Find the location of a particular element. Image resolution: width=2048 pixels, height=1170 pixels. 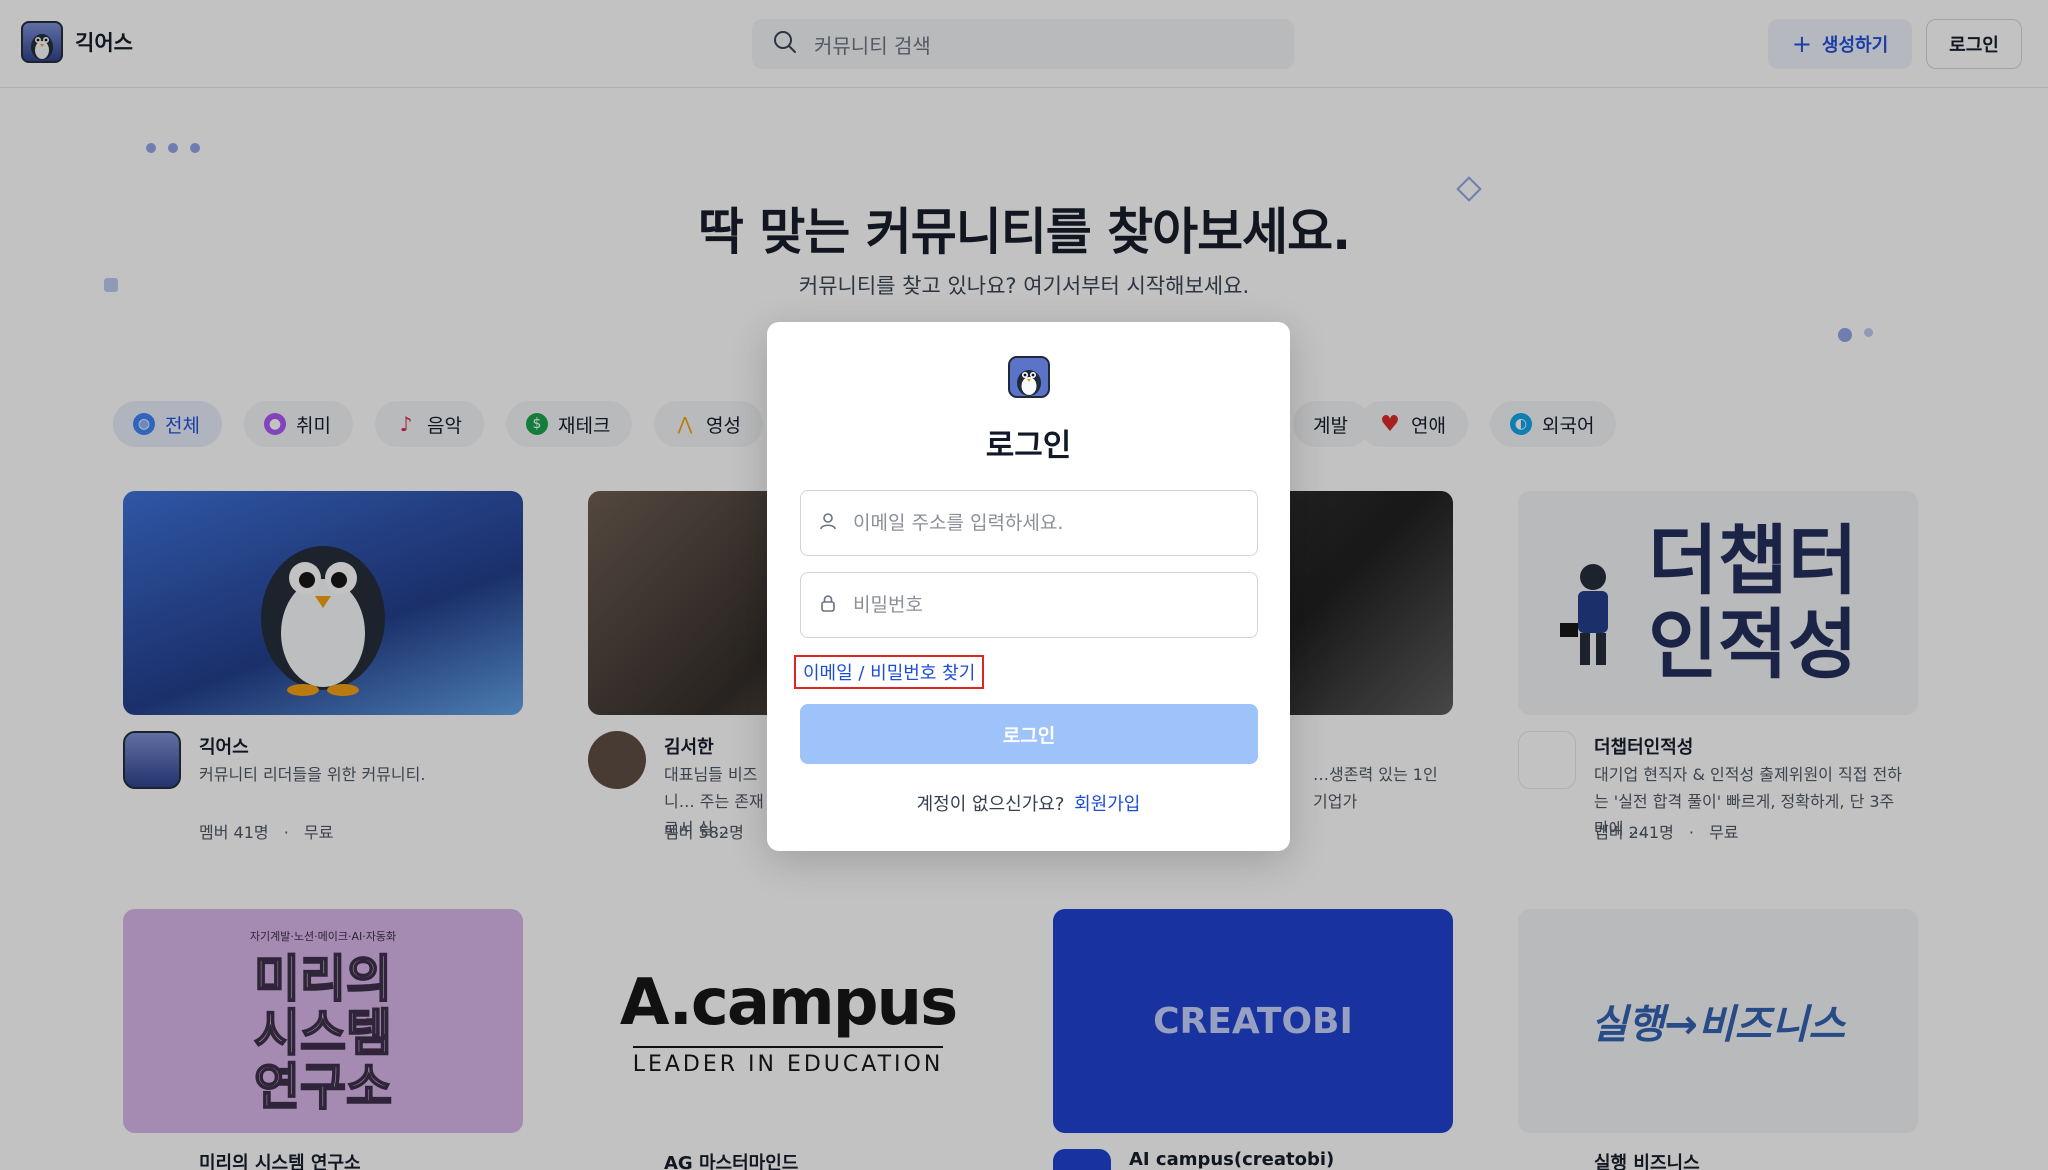

signup-link: 회원가입 is located at coordinates (1107, 804).